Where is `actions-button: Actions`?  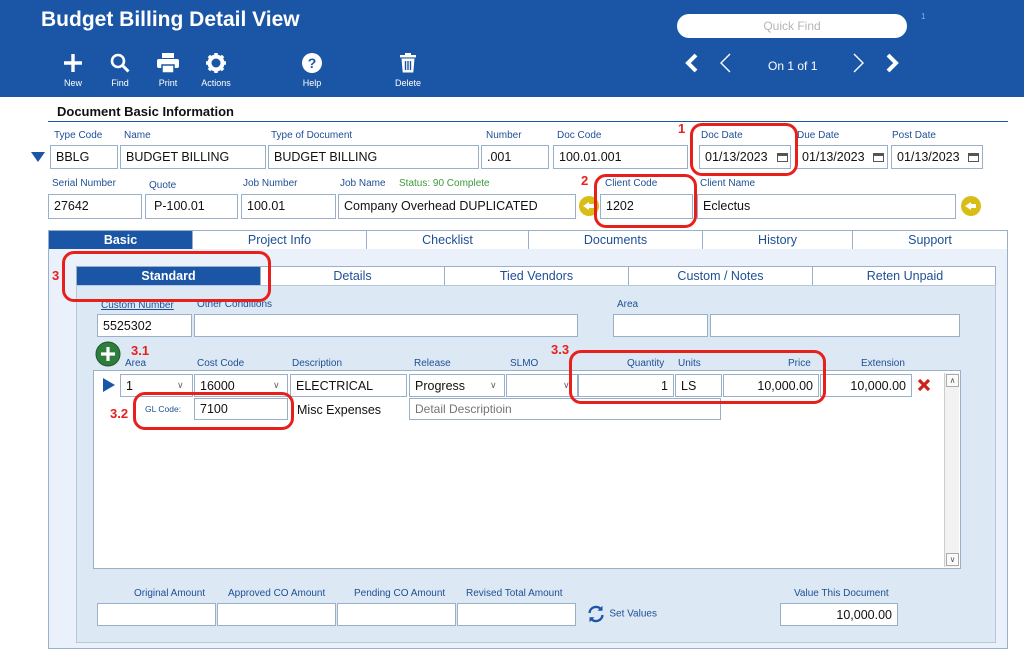 actions-button: Actions is located at coordinates (216, 70).